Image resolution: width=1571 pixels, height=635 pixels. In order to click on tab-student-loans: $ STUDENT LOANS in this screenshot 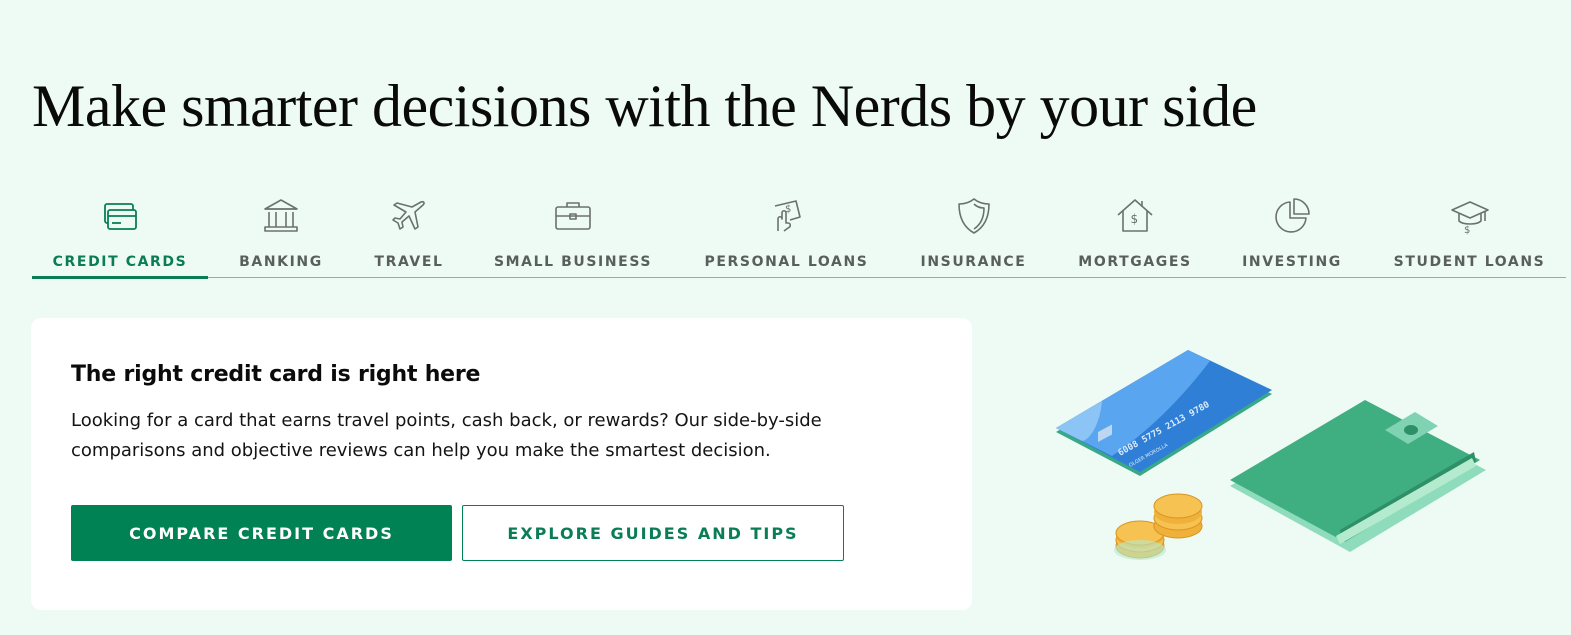, I will do `click(1469, 234)`.